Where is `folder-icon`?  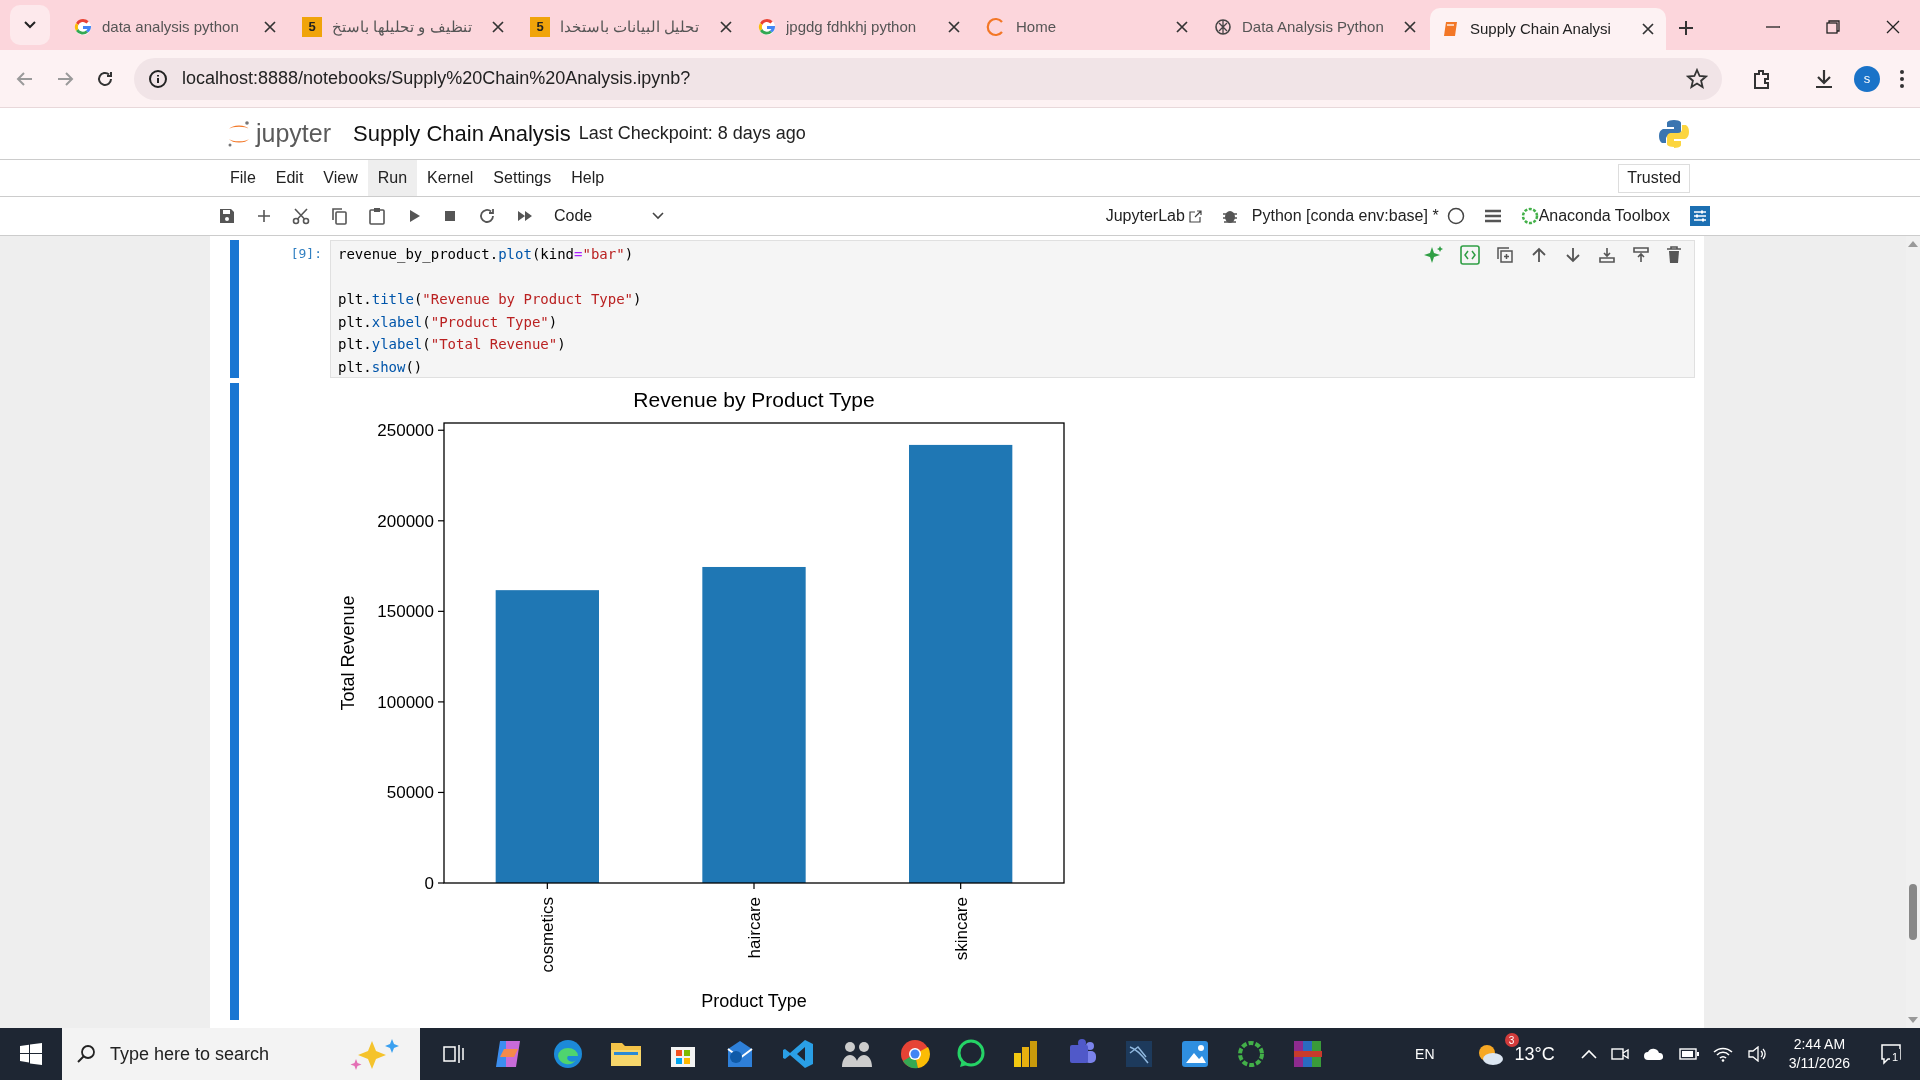
folder-icon is located at coordinates (626, 1054).